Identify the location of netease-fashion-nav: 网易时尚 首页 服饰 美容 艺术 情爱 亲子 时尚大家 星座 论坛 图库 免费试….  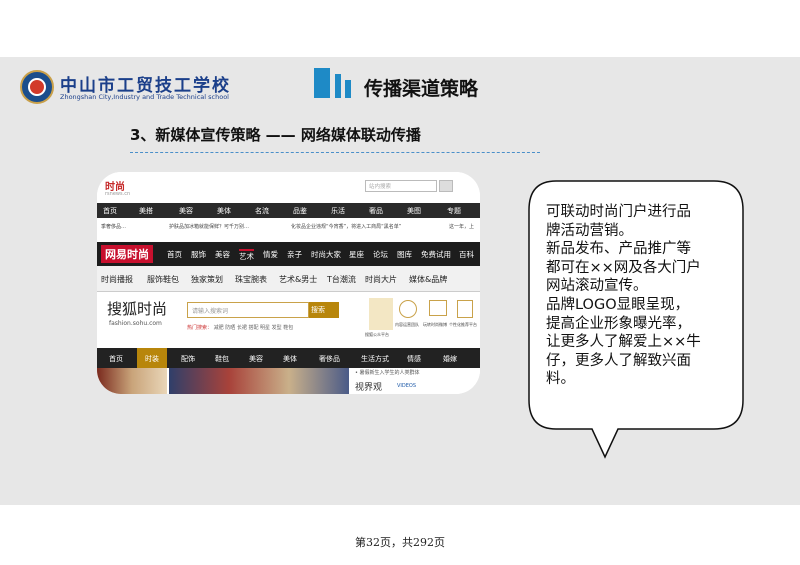
(288, 254).